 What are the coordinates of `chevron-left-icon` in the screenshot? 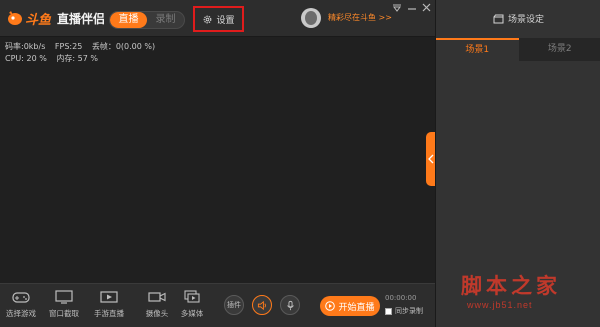 It's located at (431, 159).